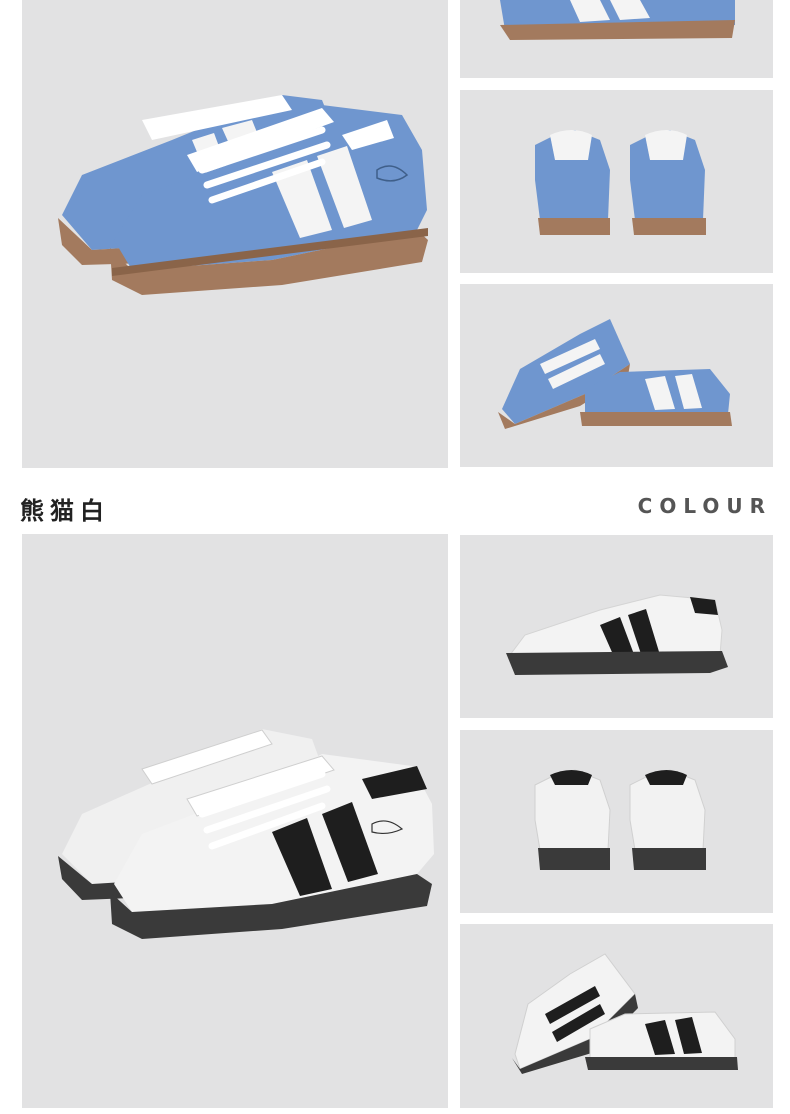 The width and height of the screenshot is (790, 1114). What do you see at coordinates (616, 1016) in the screenshot?
I see `white-shoe-pair-image` at bounding box center [616, 1016].